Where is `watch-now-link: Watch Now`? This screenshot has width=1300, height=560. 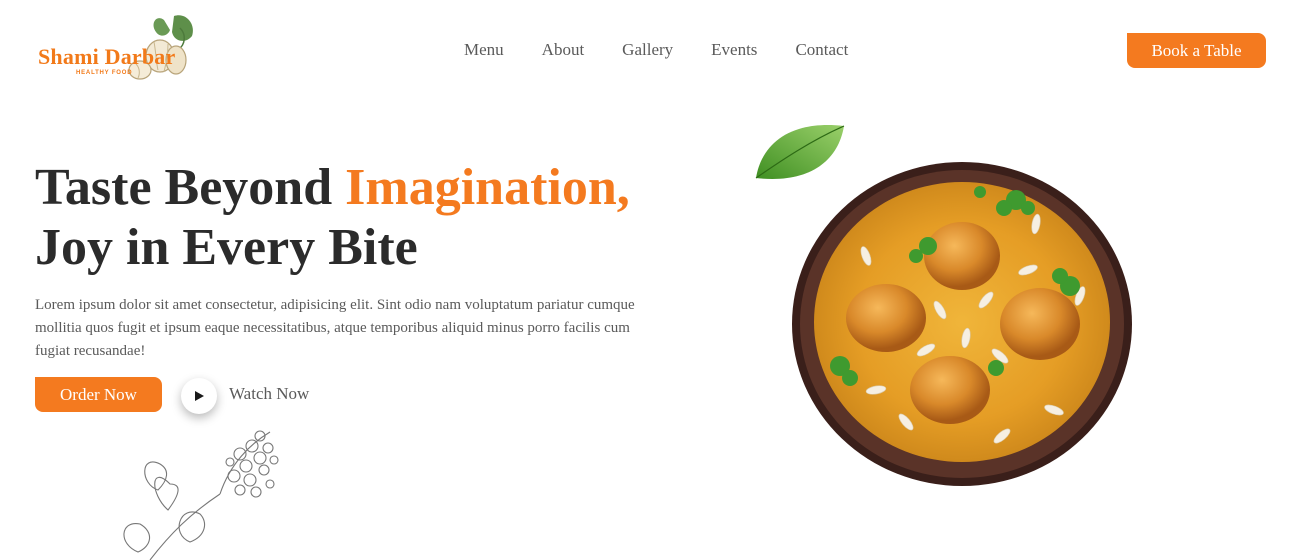 watch-now-link: Watch Now is located at coordinates (269, 394).